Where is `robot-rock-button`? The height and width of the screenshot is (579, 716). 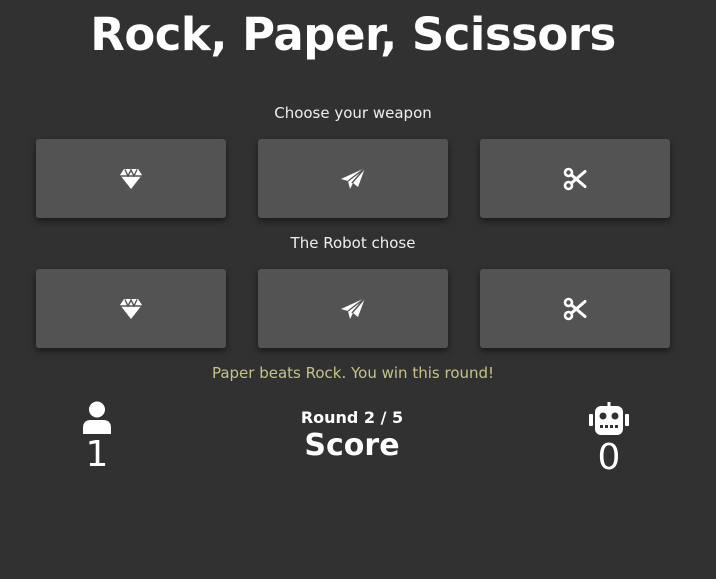
robot-rock-button is located at coordinates (131, 308).